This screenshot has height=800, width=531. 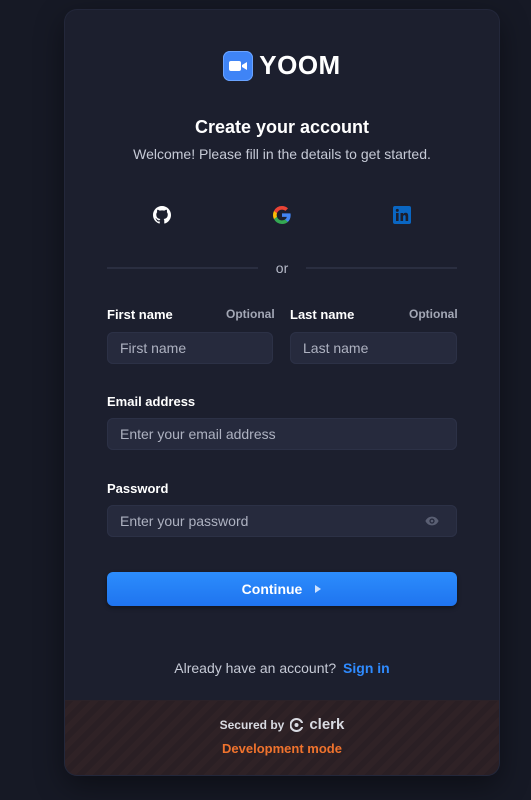 I want to click on divider-line-right, so click(x=382, y=268).